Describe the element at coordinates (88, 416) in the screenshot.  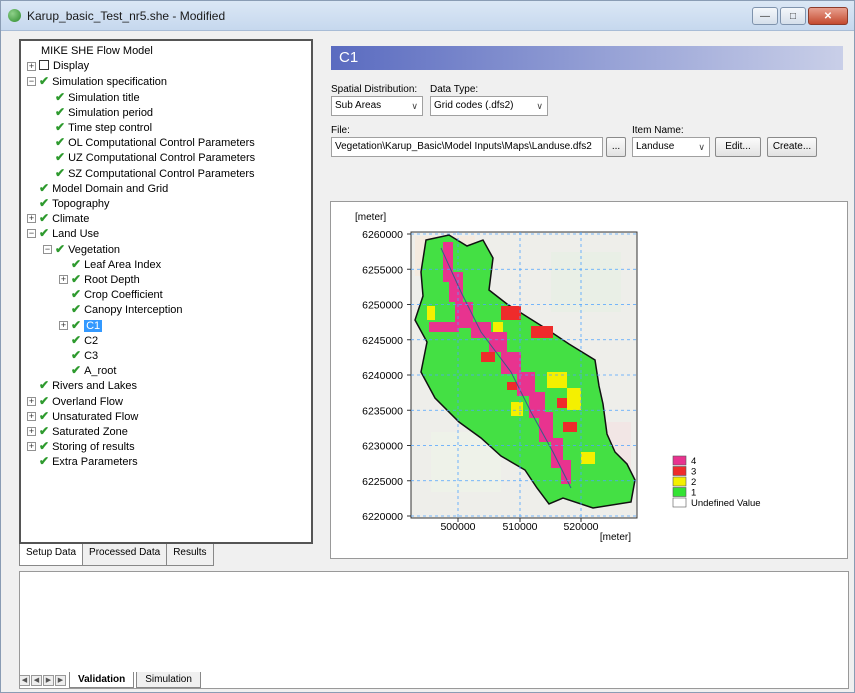
I see `tree-item: ✔ Unsaturated Flow` at that location.